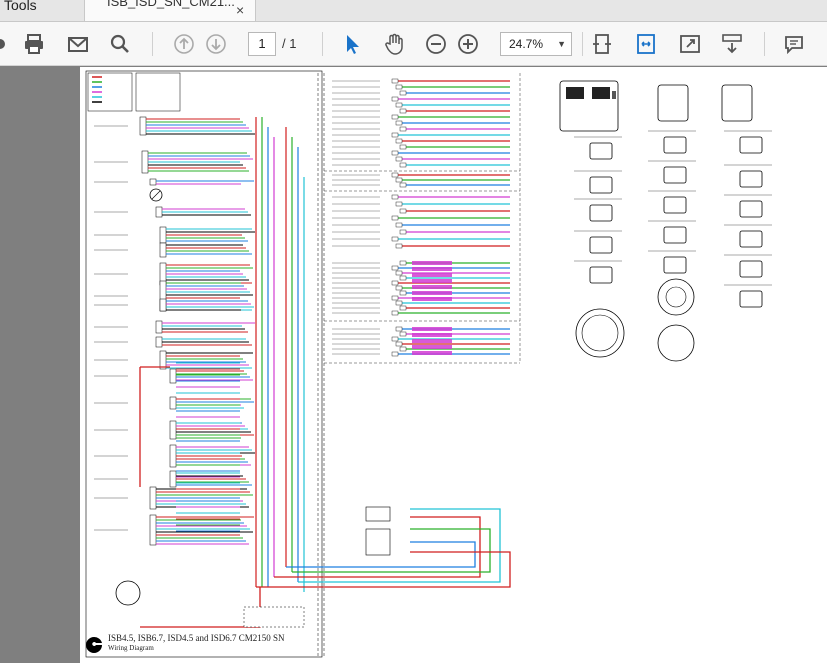 The image size is (827, 663). Describe the element at coordinates (732, 44) in the screenshot. I see `scroll-mode-icon` at that location.